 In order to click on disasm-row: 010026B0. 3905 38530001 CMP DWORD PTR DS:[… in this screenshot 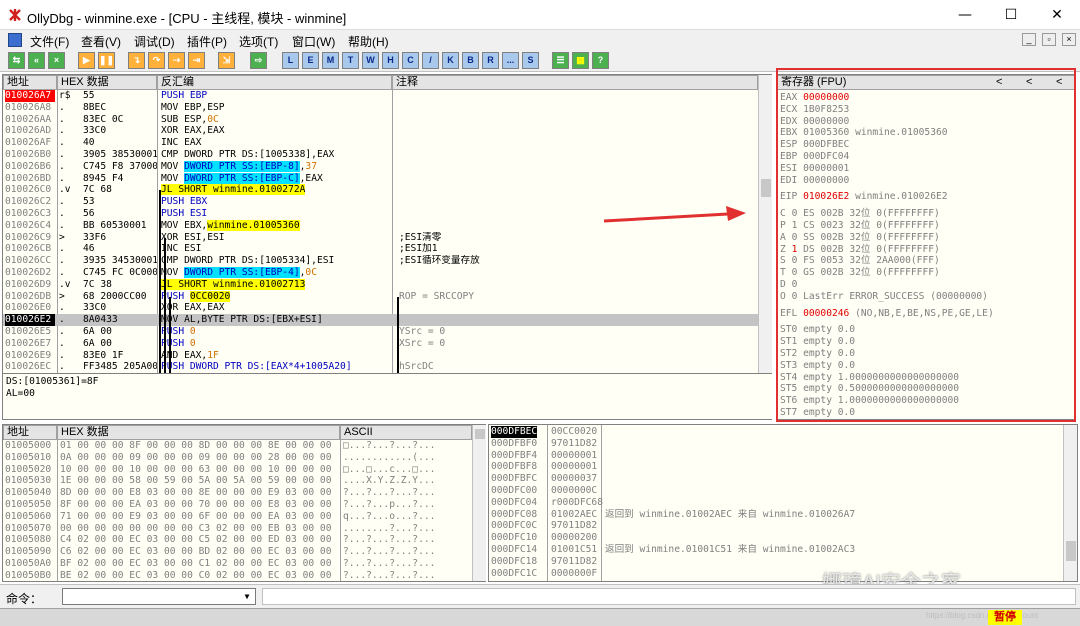, I will do `click(380, 155)`.